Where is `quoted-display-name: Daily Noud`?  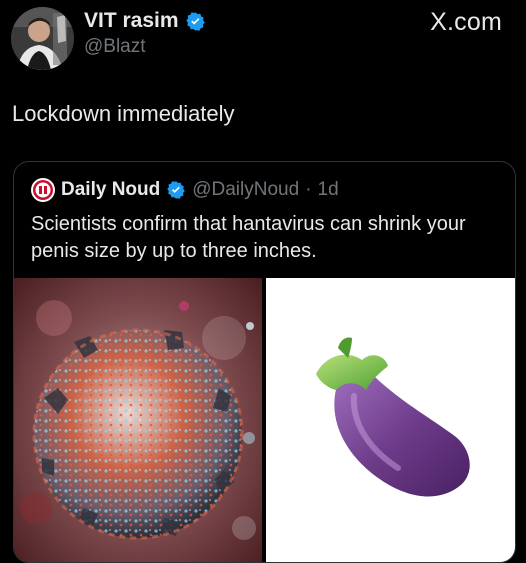 quoted-display-name: Daily Noud is located at coordinates (110, 190).